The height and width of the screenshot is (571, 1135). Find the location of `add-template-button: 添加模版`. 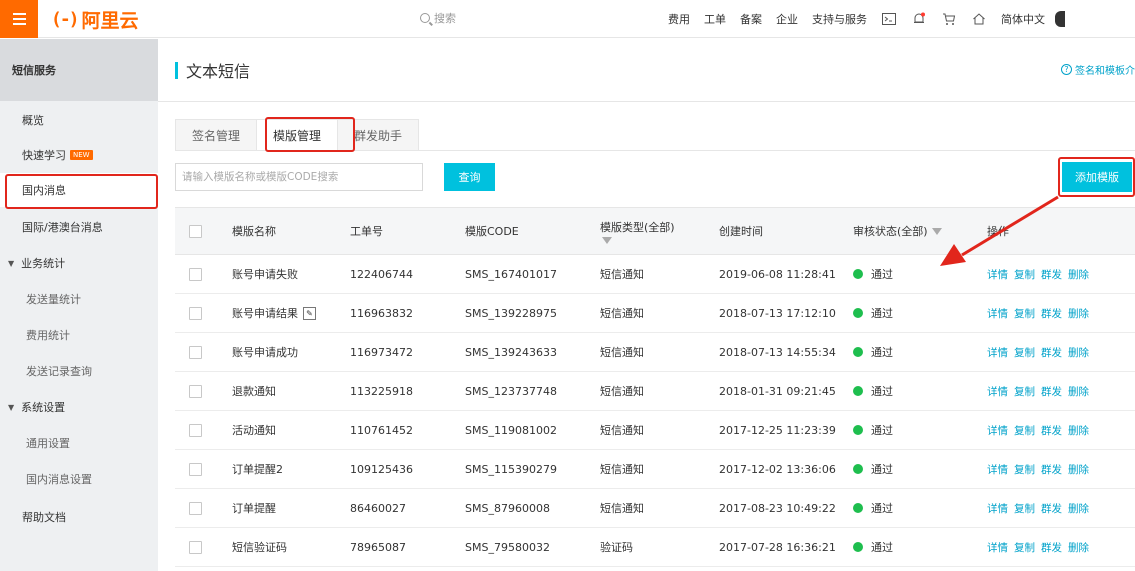

add-template-button: 添加模版 is located at coordinates (1097, 177).